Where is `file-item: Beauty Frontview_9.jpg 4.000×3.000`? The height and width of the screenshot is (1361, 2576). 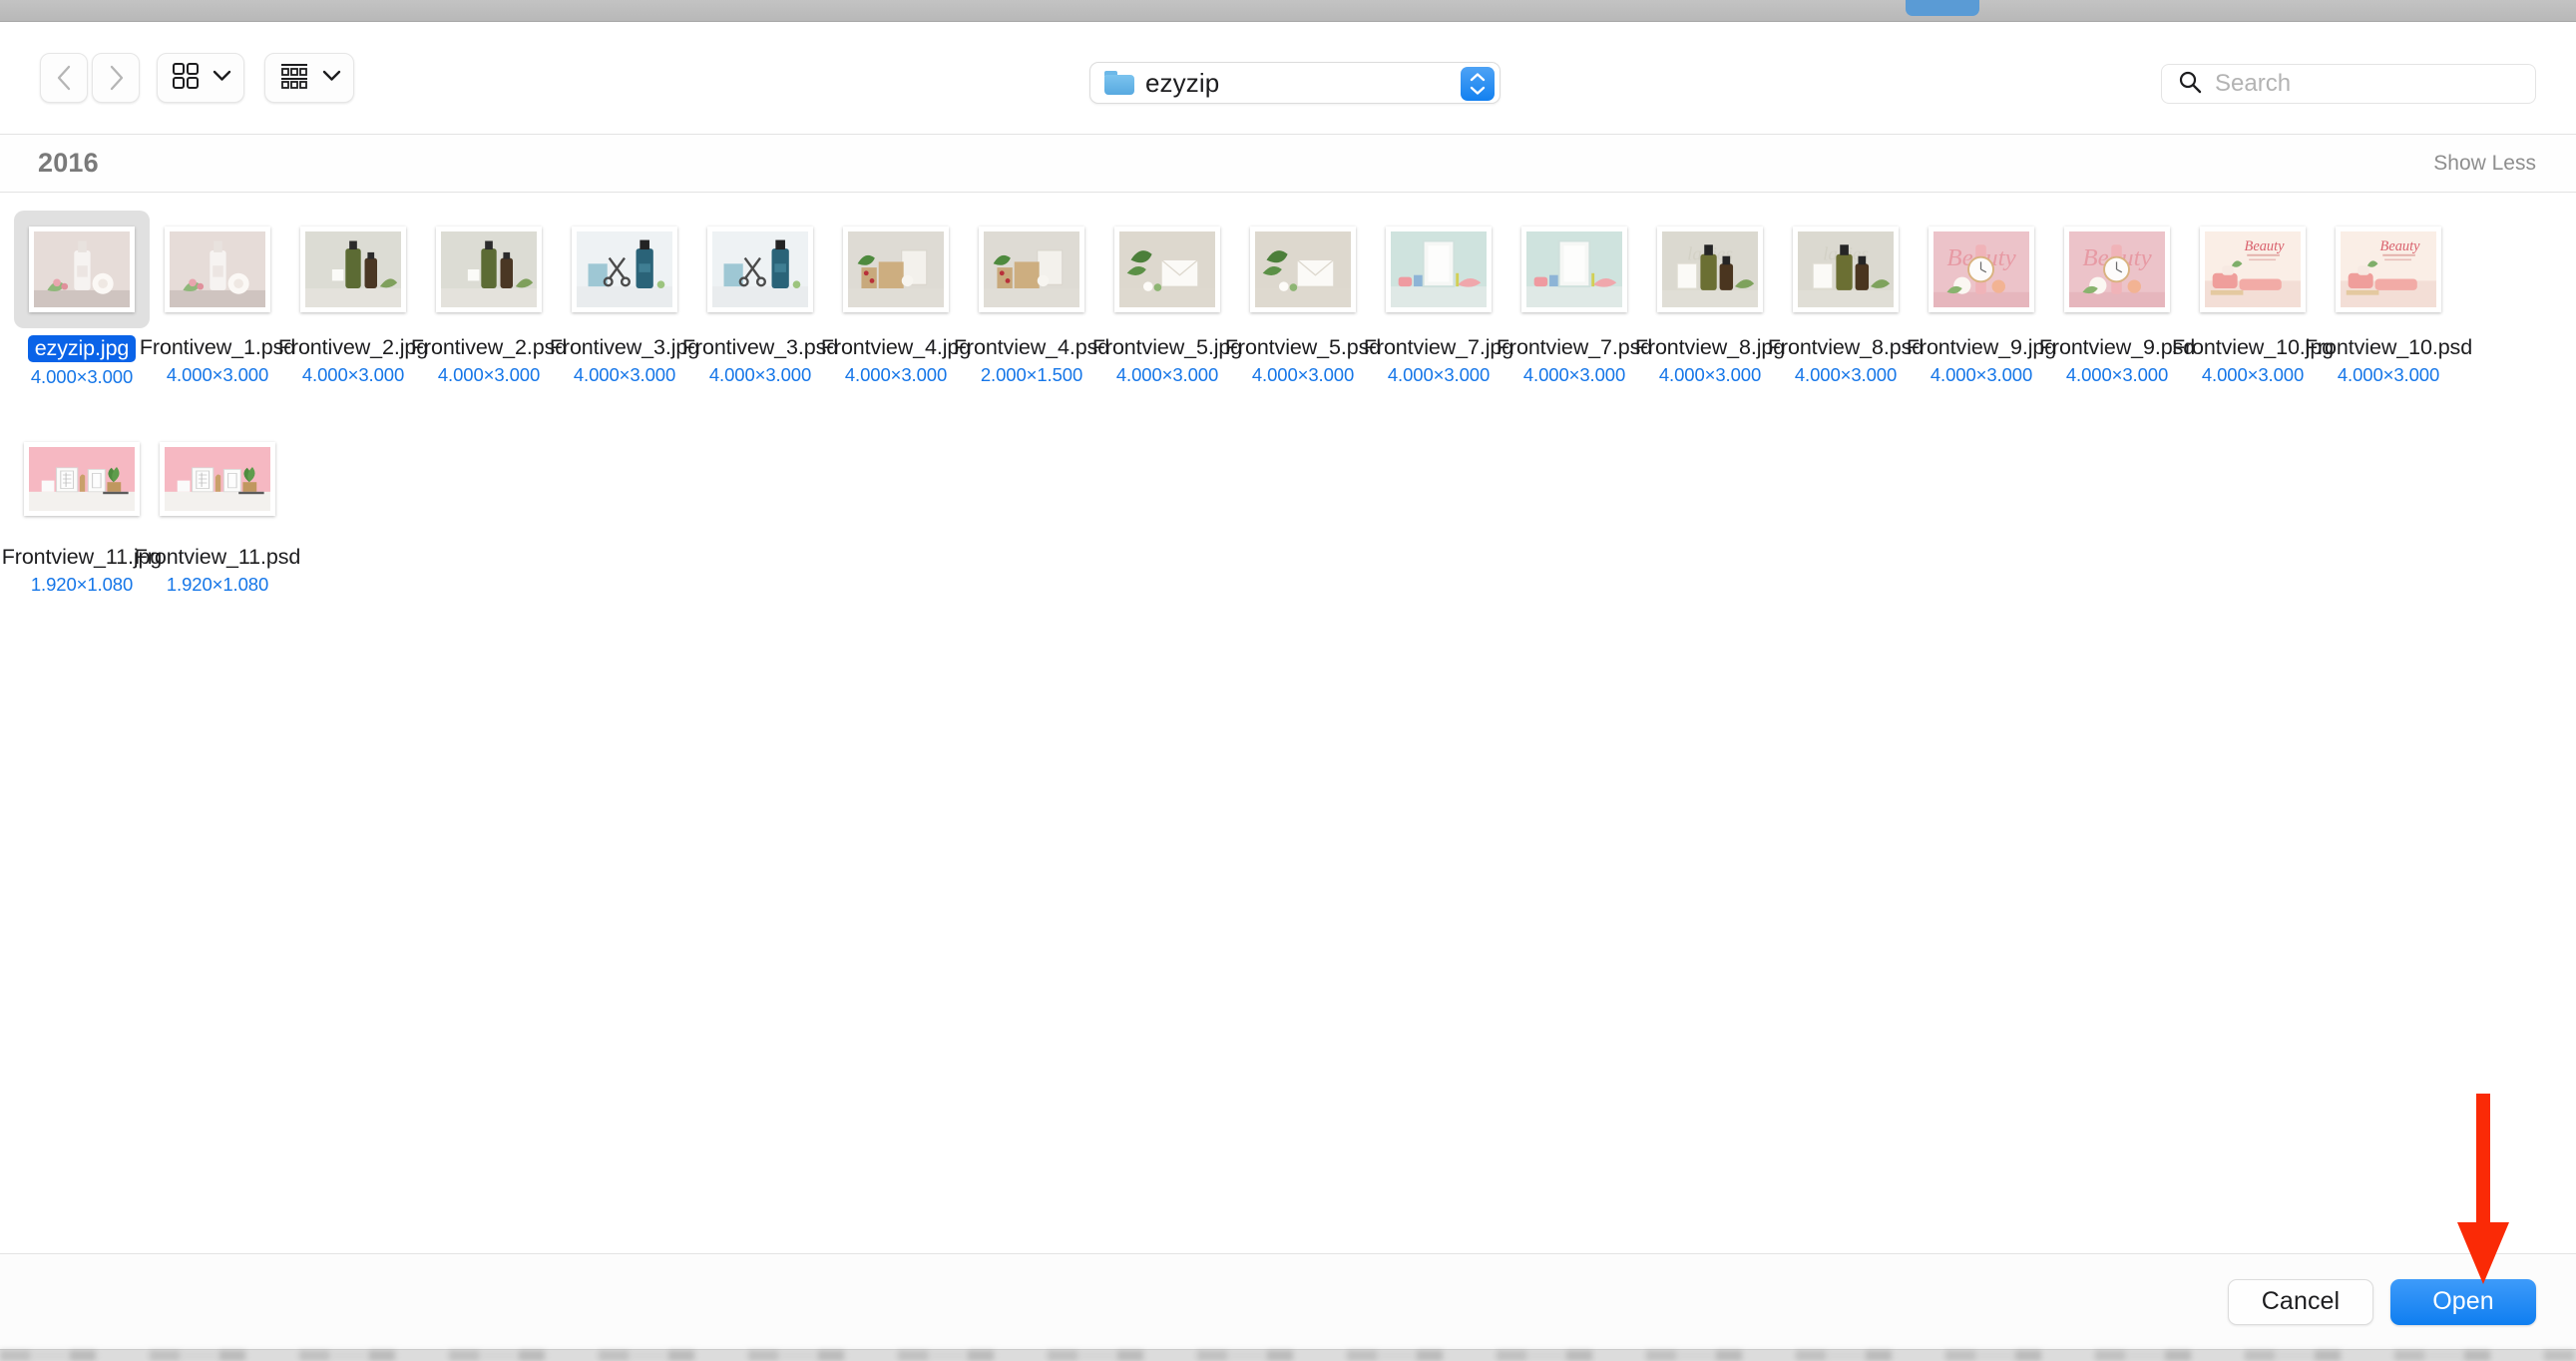 file-item: Beauty Frontview_9.jpg 4.000×3.000 is located at coordinates (1981, 299).